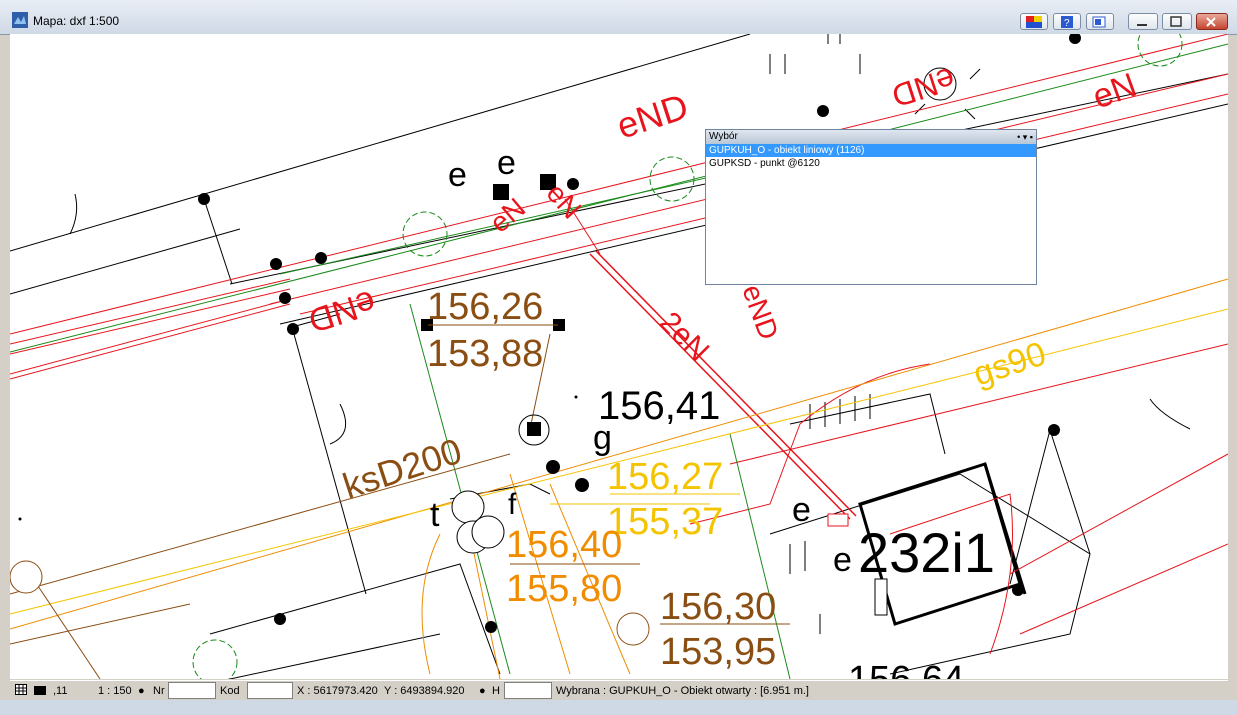 The height and width of the screenshot is (715, 1237). What do you see at coordinates (337, 691) in the screenshot?
I see `x-coordinate: X : 5617973.420` at bounding box center [337, 691].